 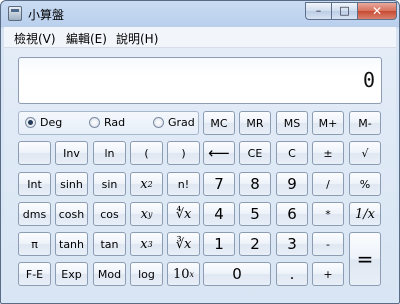 What do you see at coordinates (200, 37) in the screenshot?
I see `menu-bar: 檢視(V) 編輯(E) 說明(H)` at bounding box center [200, 37].